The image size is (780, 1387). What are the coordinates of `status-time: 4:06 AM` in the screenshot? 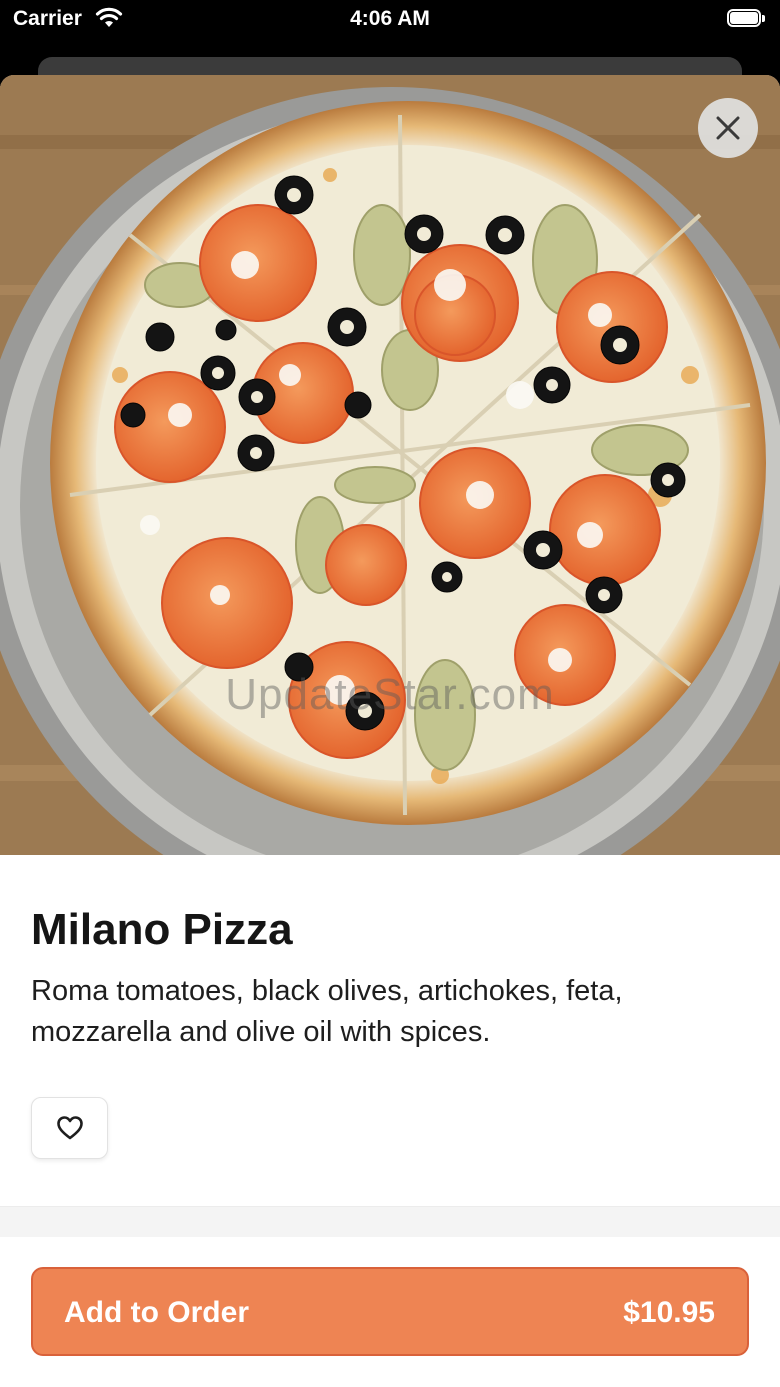 It's located at (390, 18).